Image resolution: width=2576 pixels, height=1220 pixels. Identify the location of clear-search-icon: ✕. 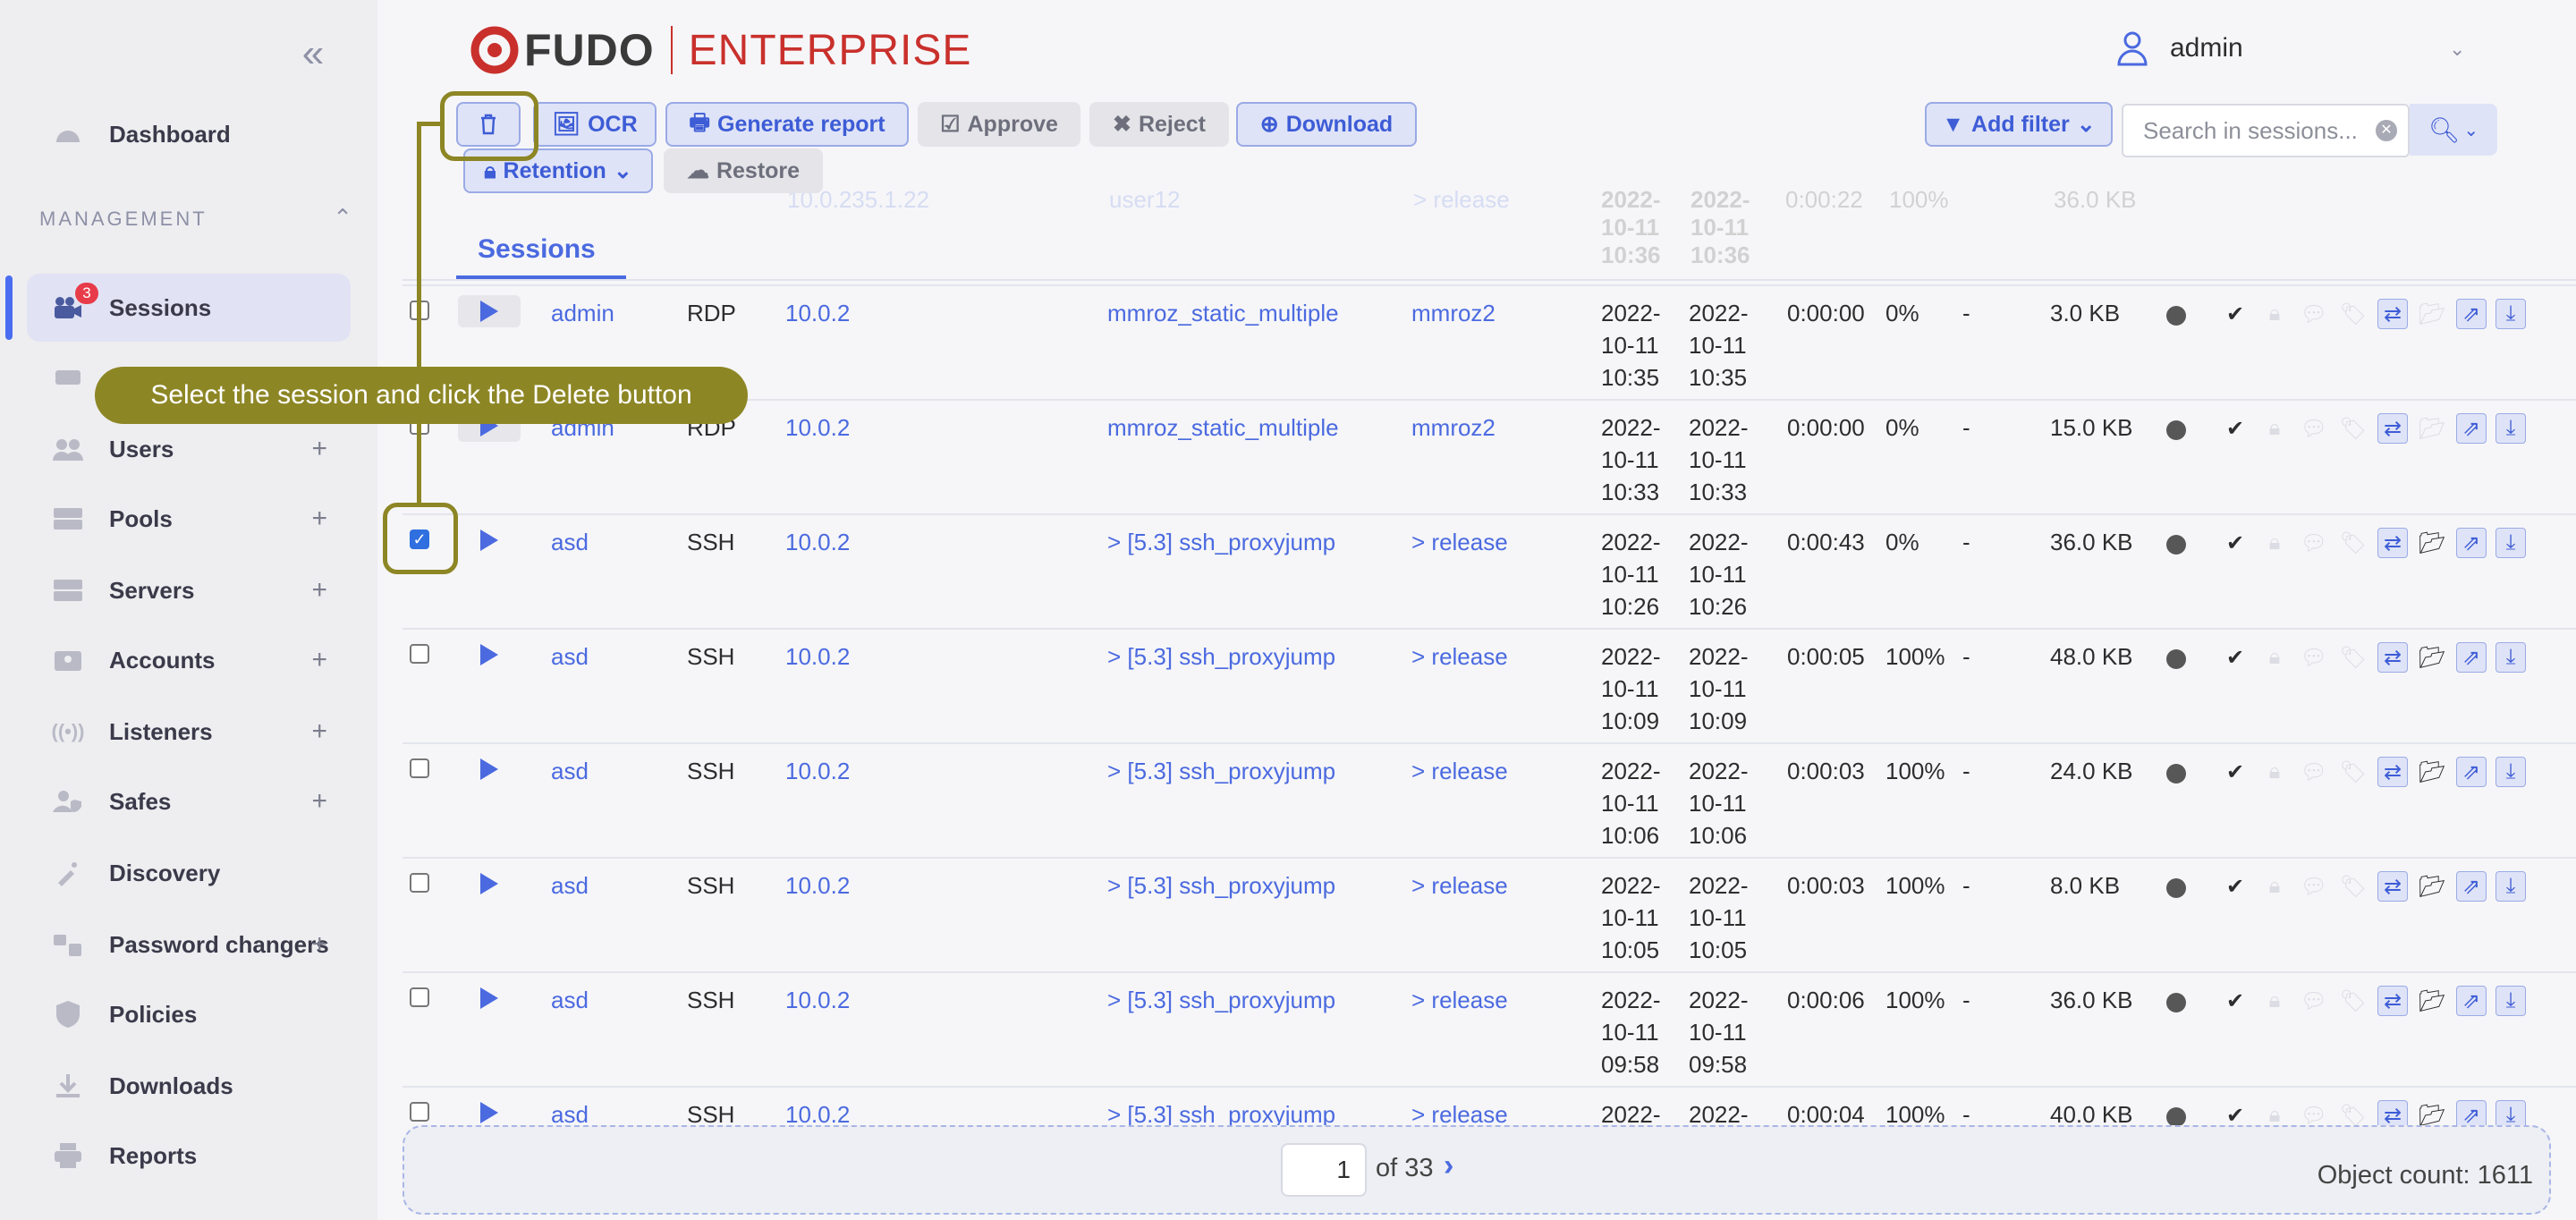
(2386, 130).